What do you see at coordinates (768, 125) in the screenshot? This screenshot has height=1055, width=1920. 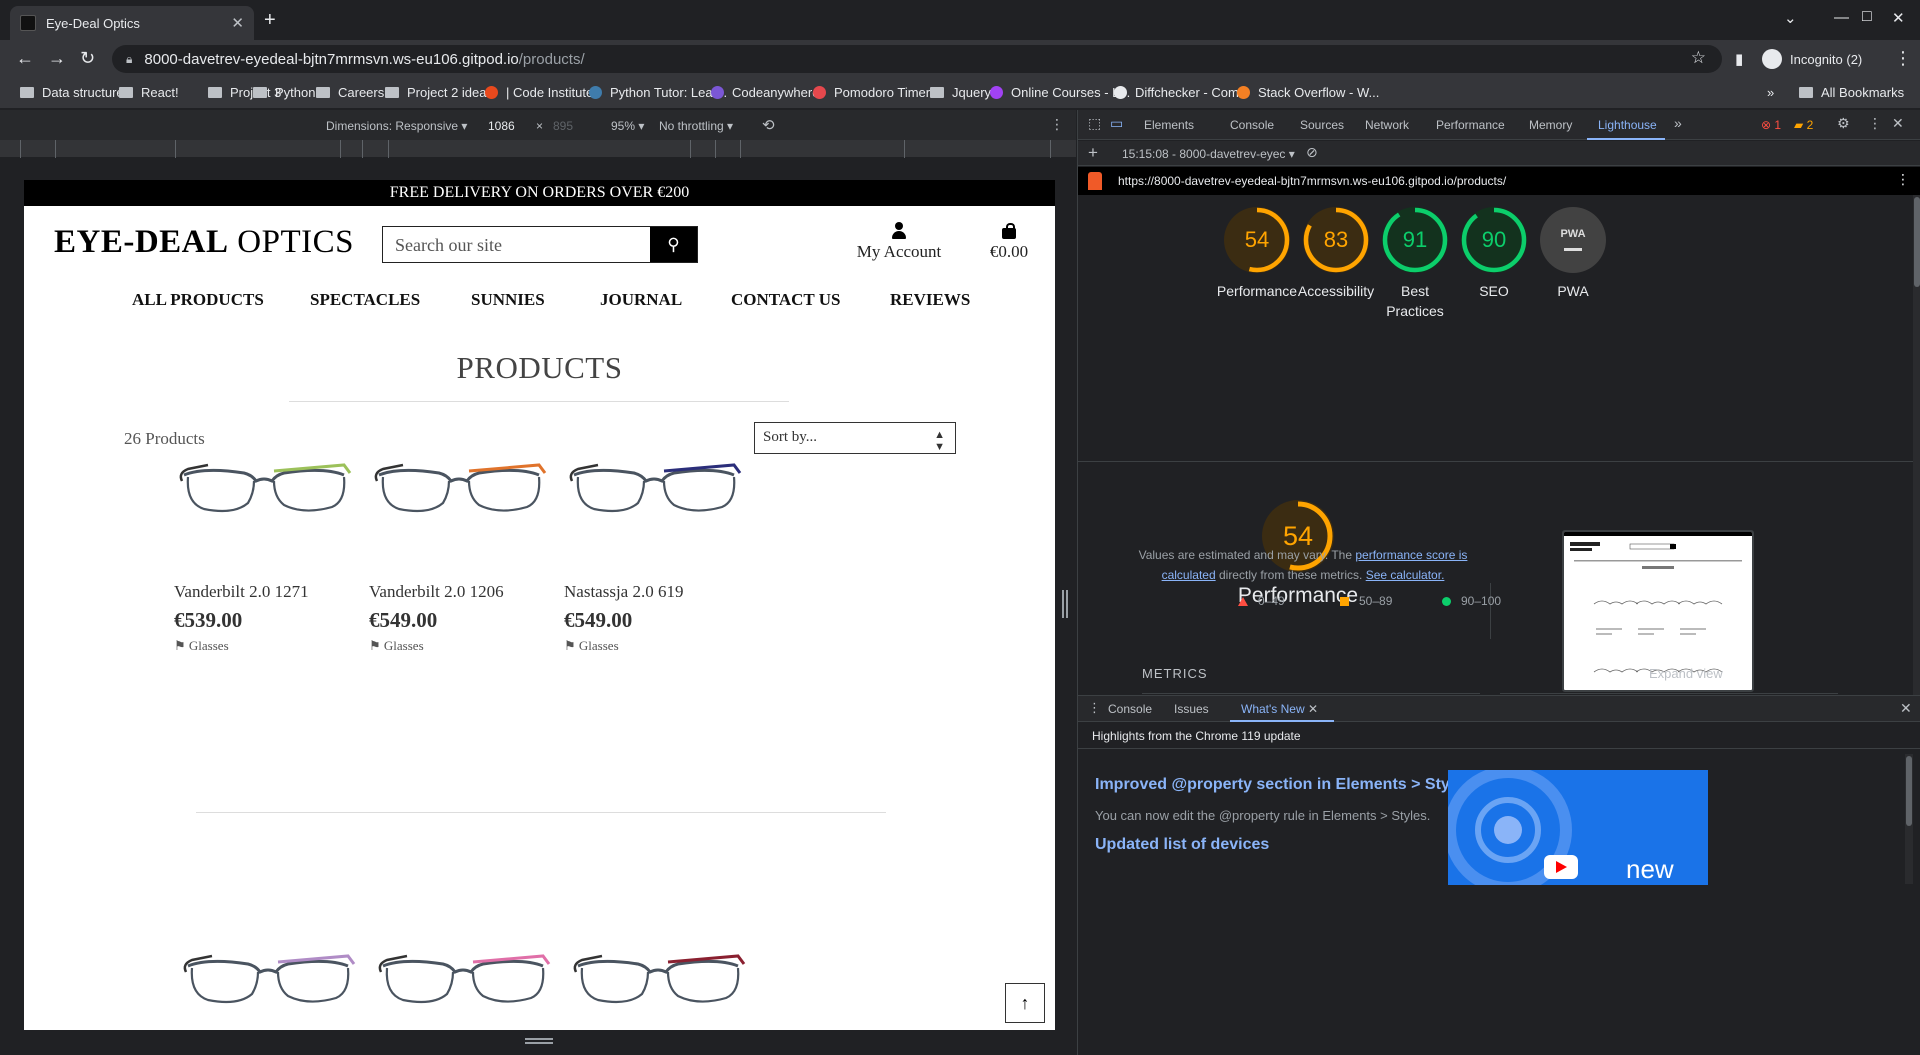 I see `rotate-icon: ⟲` at bounding box center [768, 125].